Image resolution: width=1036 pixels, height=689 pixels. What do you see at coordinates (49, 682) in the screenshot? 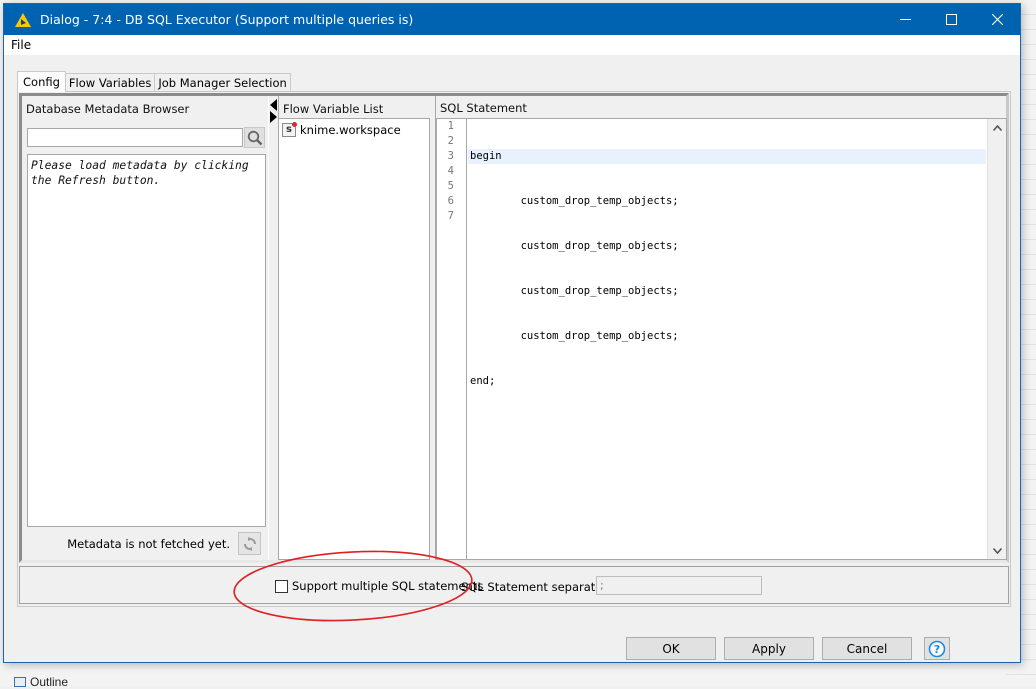
I see `outline-tab-label: Outline` at bounding box center [49, 682].